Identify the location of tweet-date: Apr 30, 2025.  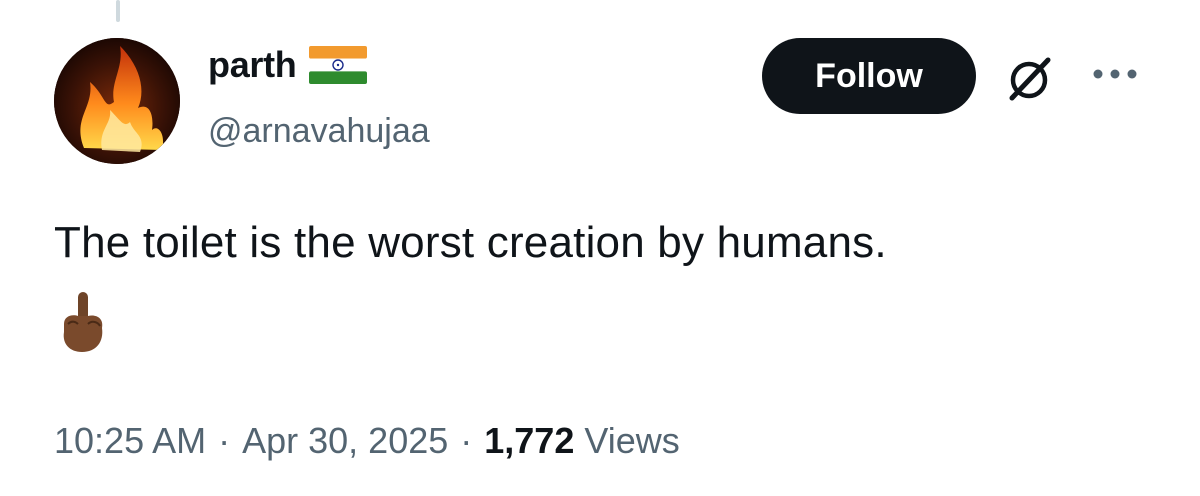
(345, 441).